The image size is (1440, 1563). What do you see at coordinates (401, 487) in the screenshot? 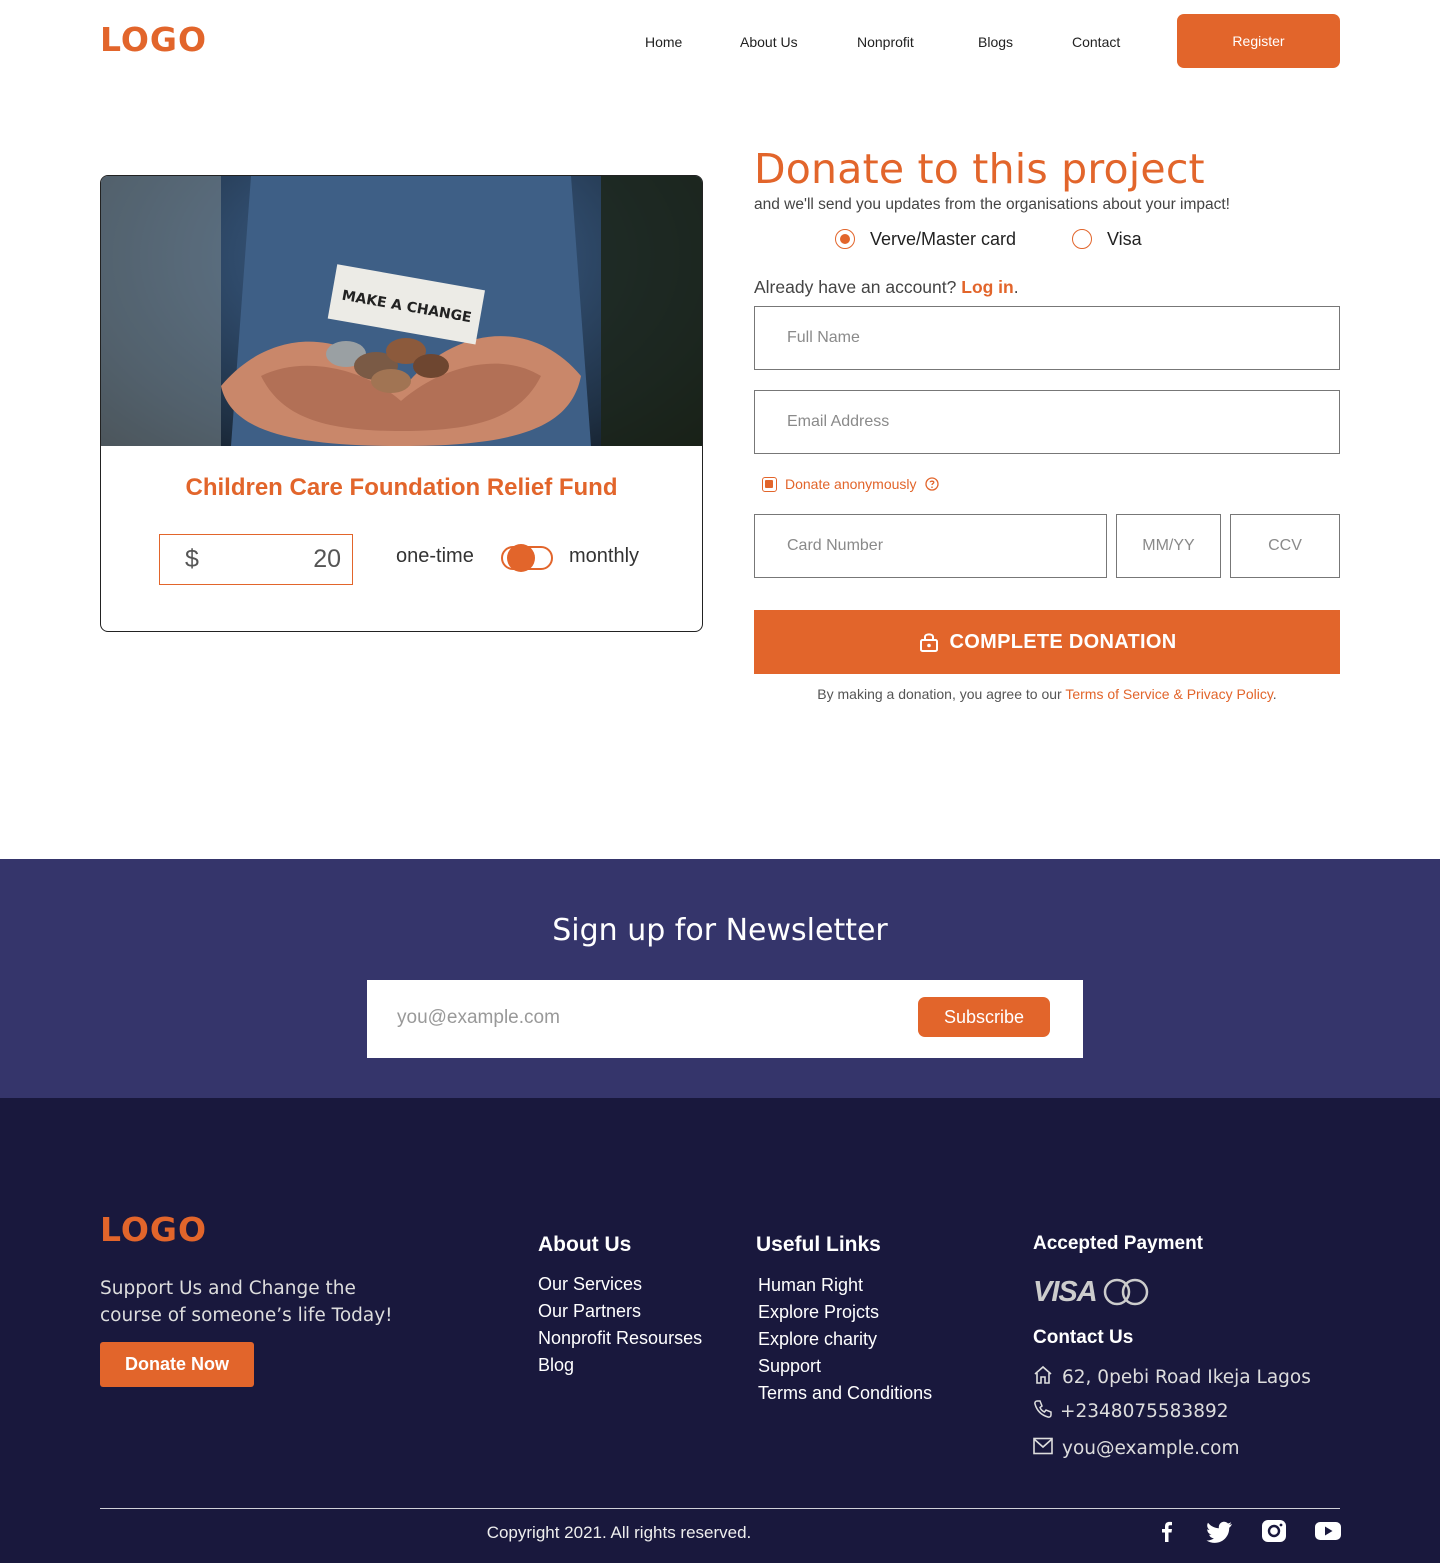
I see `project-title: Children Care Foundation Relief Fund` at bounding box center [401, 487].